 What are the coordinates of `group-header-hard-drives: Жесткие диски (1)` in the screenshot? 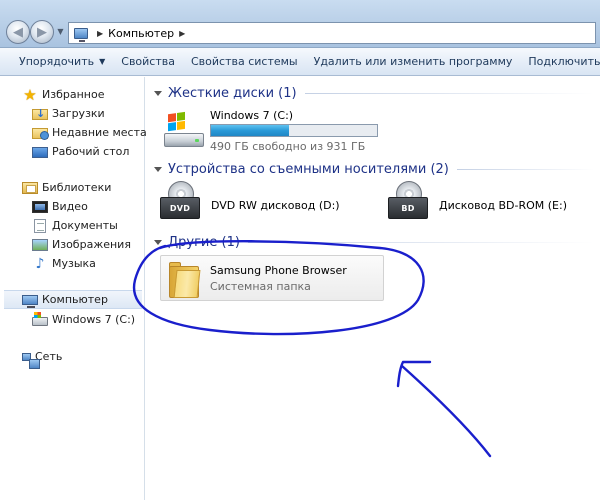 It's located at (374, 93).